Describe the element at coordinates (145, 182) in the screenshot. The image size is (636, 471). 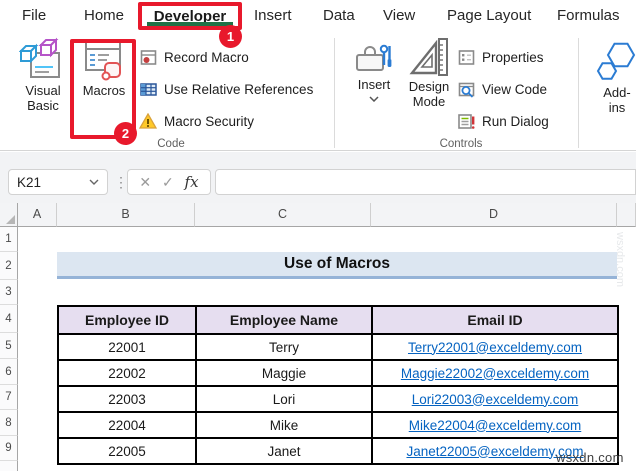
I see `cancel-icon: ✕` at that location.